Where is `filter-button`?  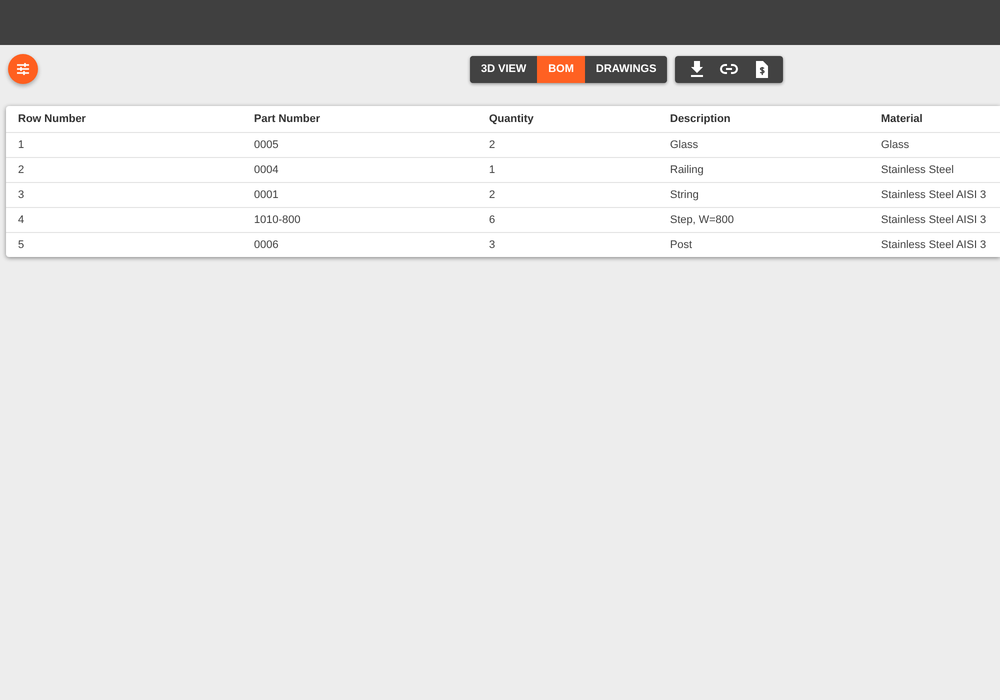 filter-button is located at coordinates (23, 69).